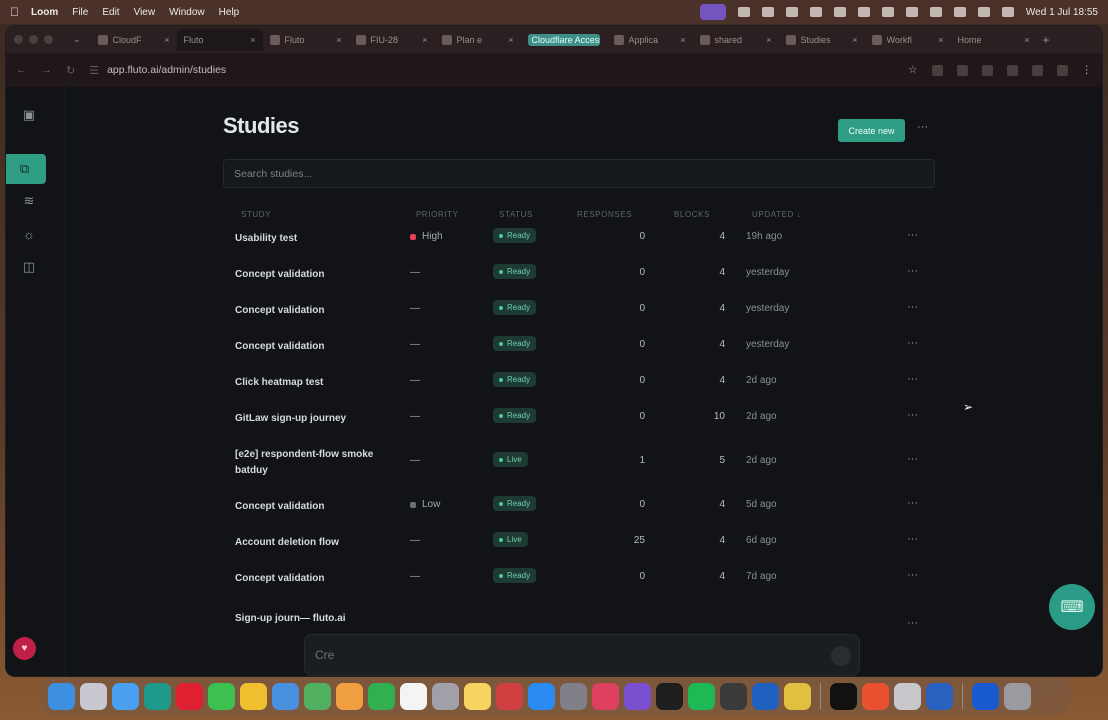  What do you see at coordinates (253, 696) in the screenshot?
I see `chrome-icon` at bounding box center [253, 696].